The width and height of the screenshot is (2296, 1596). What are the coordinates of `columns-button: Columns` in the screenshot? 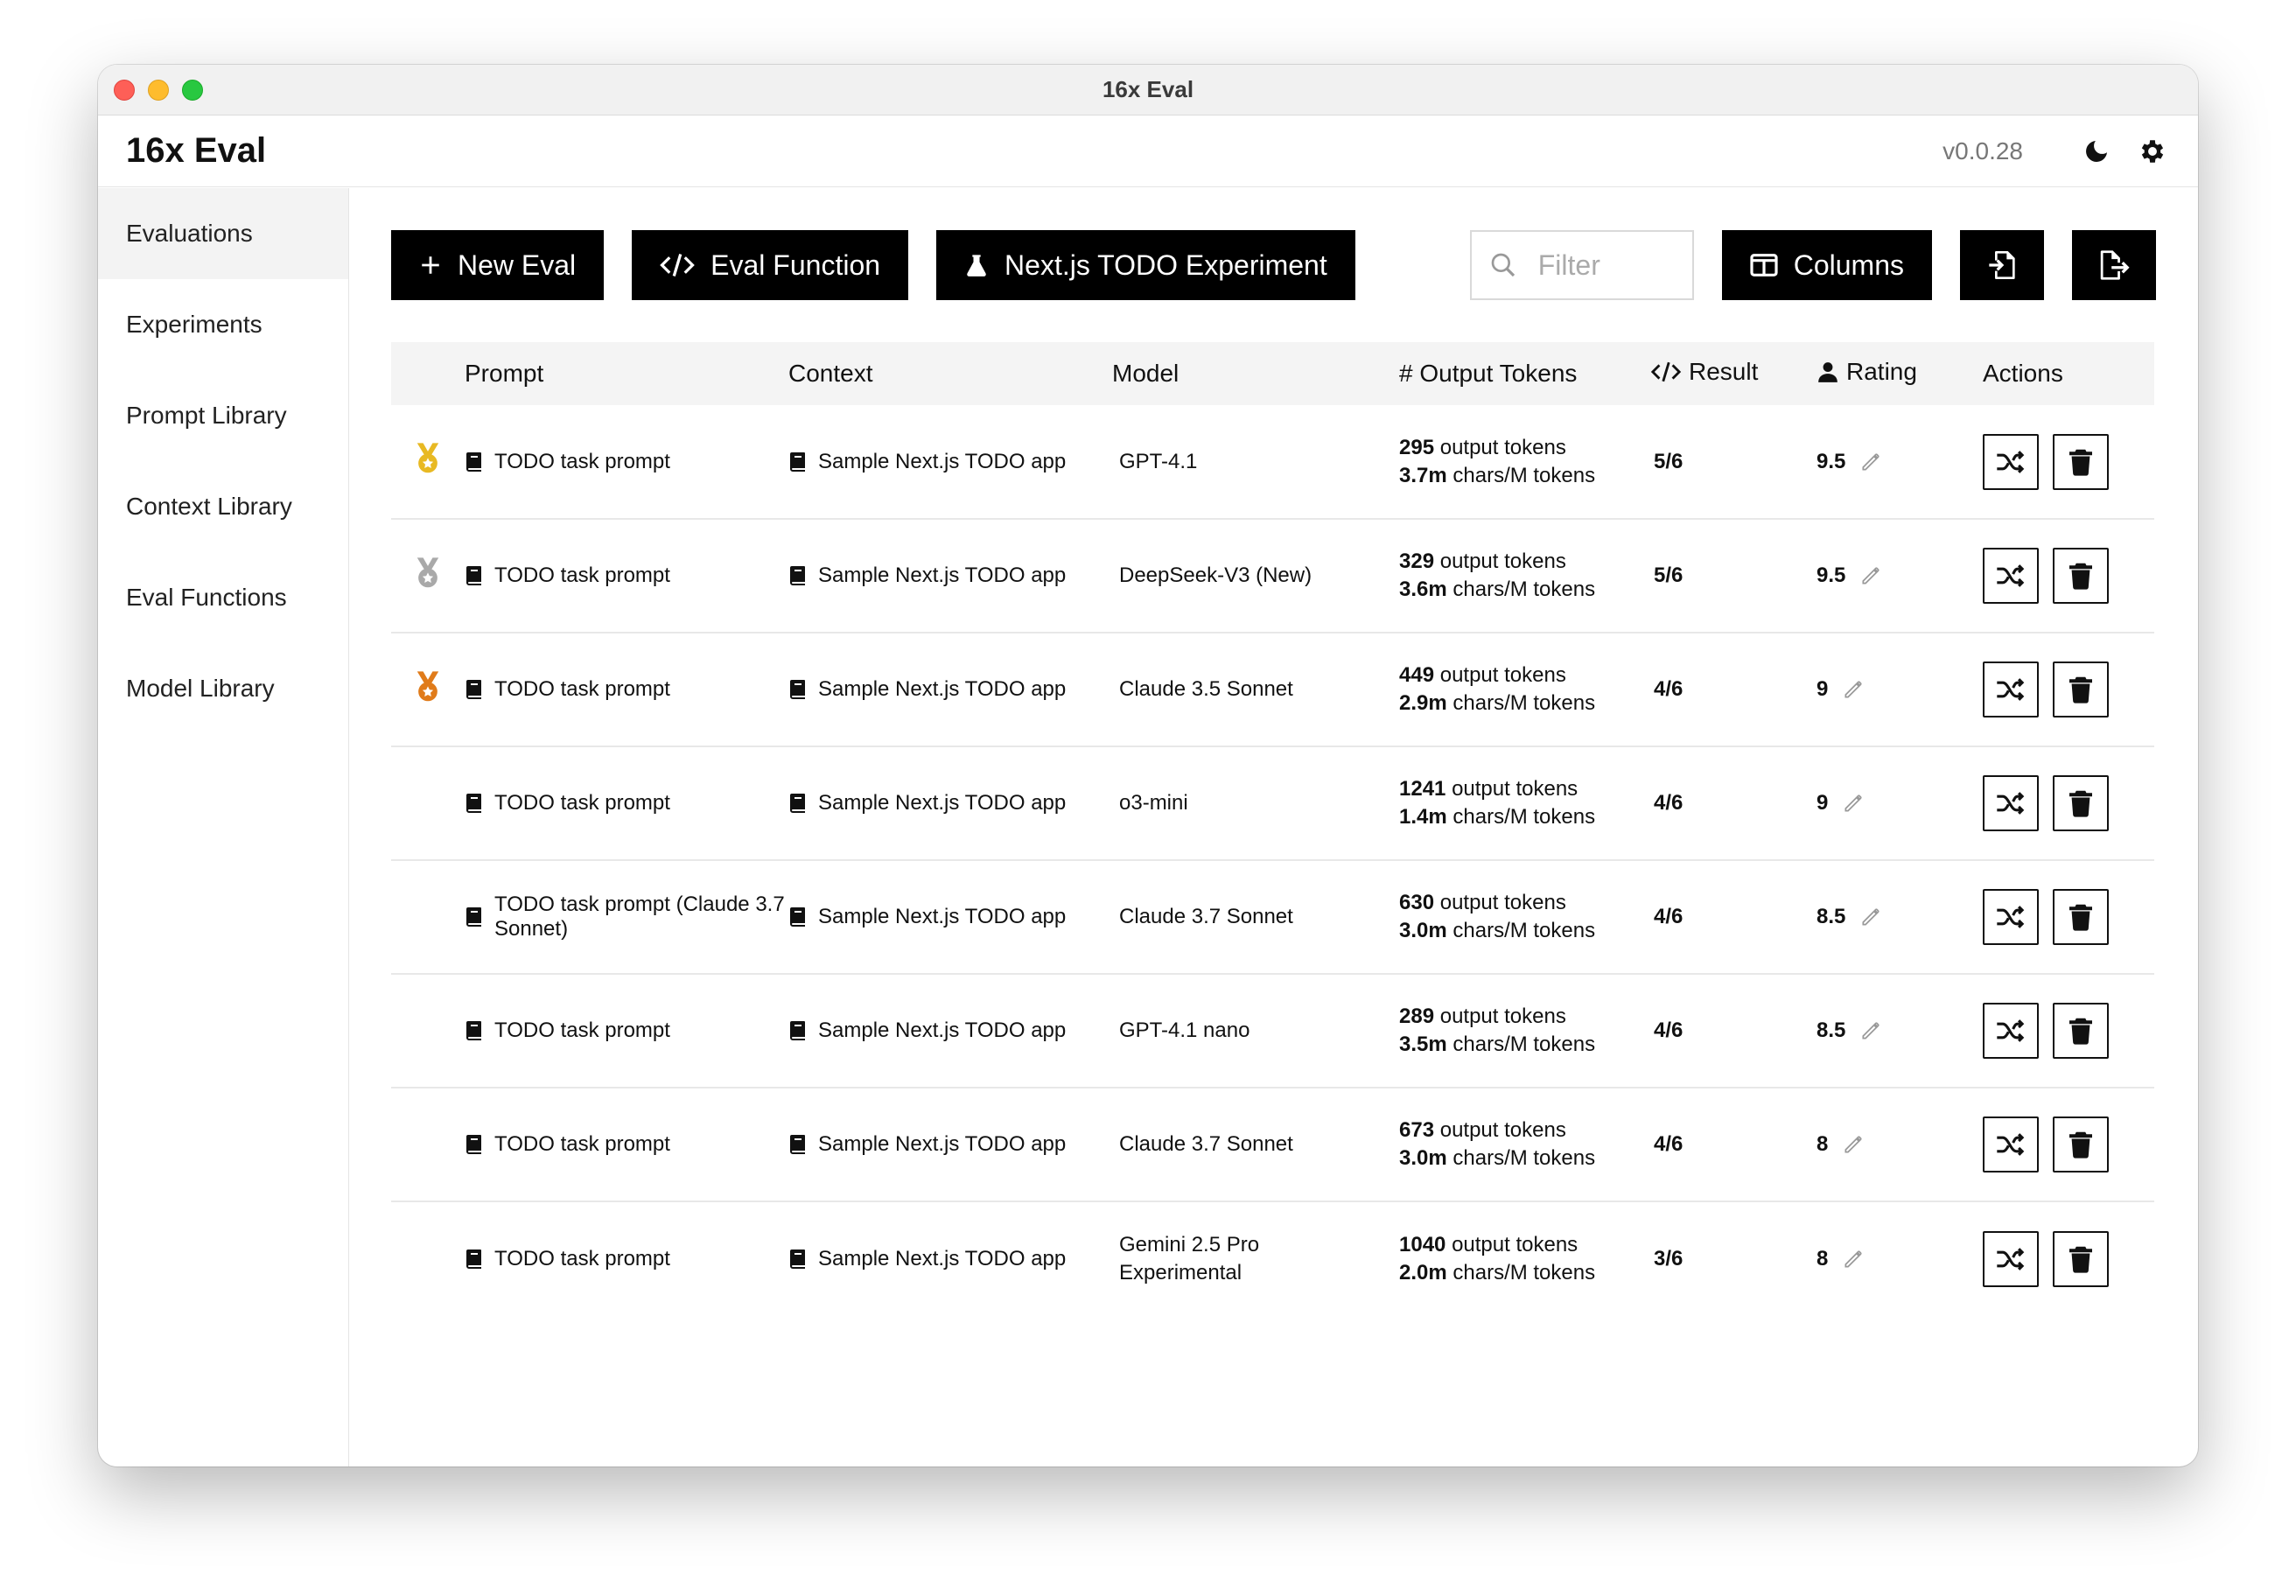 It's located at (1826, 265).